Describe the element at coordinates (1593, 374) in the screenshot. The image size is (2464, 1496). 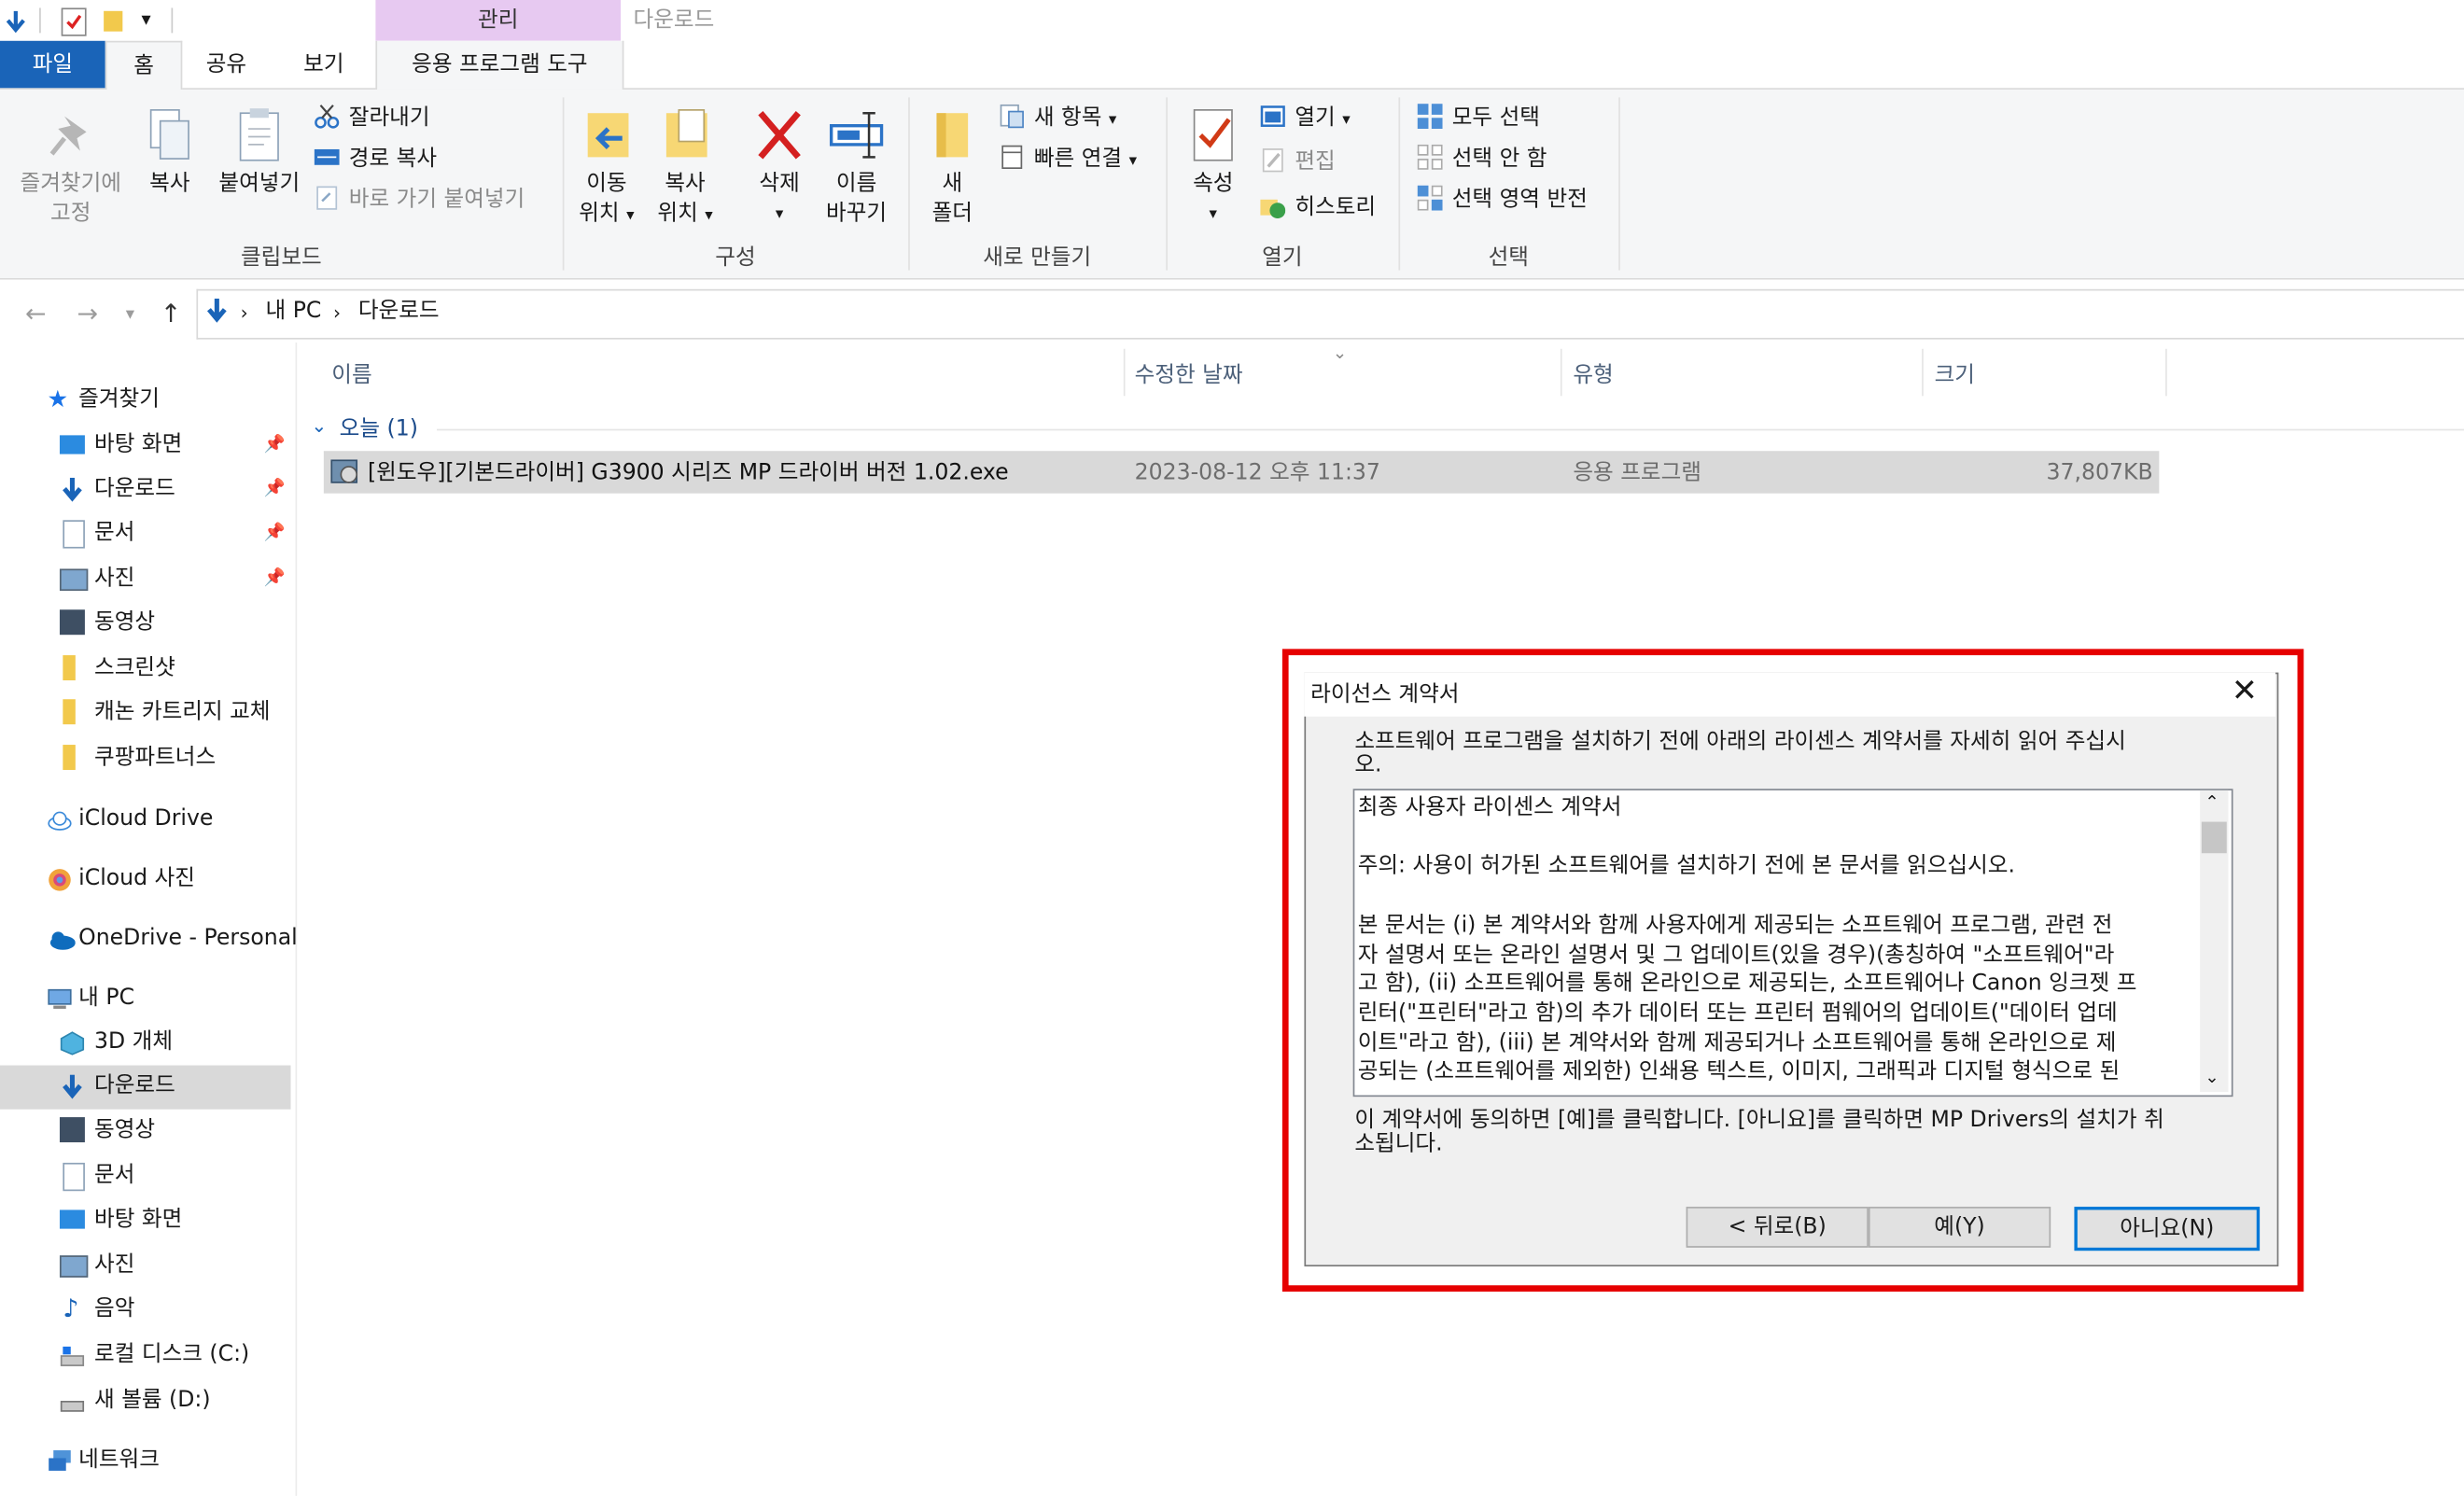
I see `column-header-type: 유형` at that location.